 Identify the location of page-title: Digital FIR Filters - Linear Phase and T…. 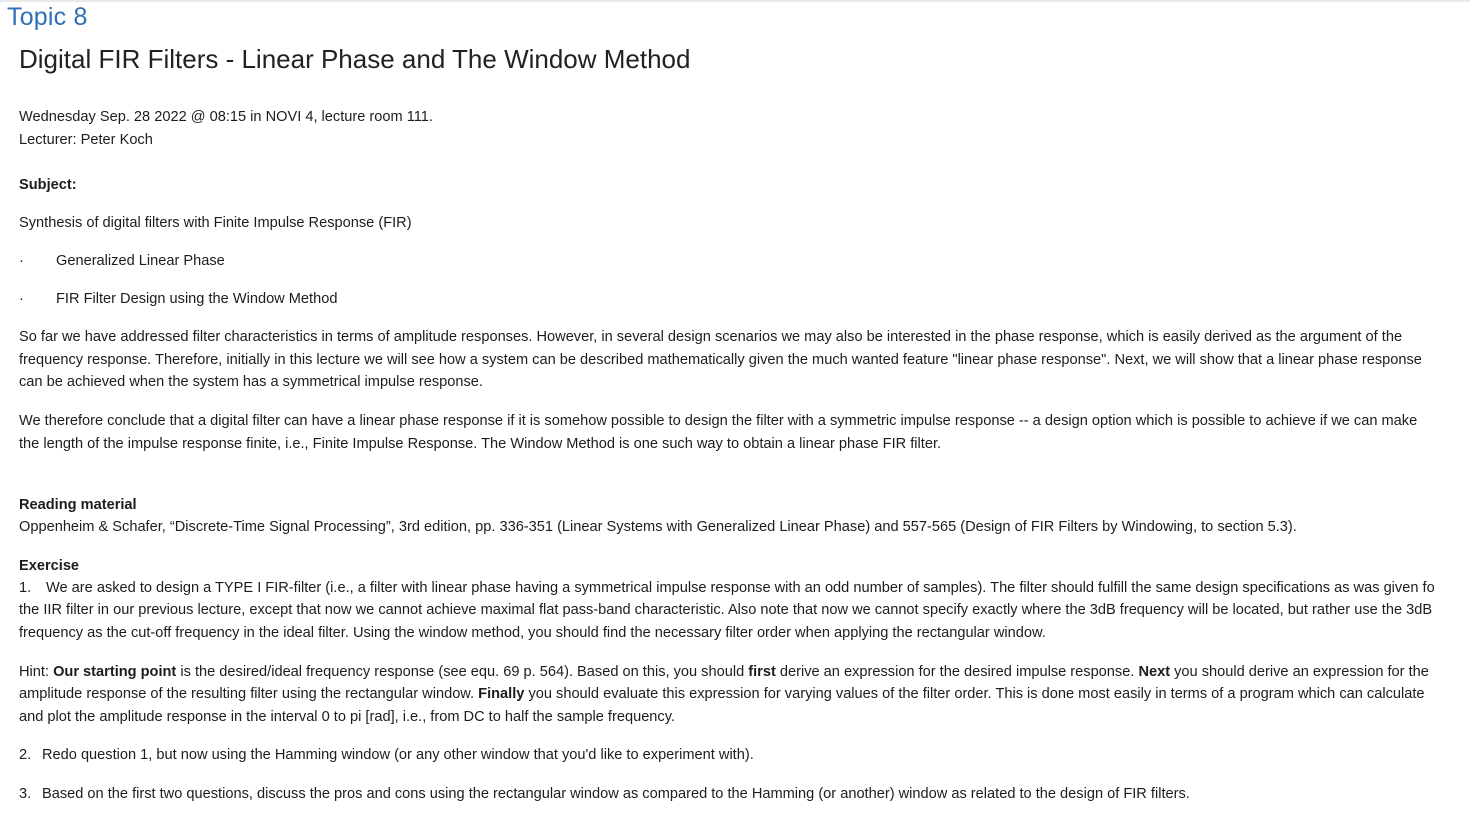
(355, 59).